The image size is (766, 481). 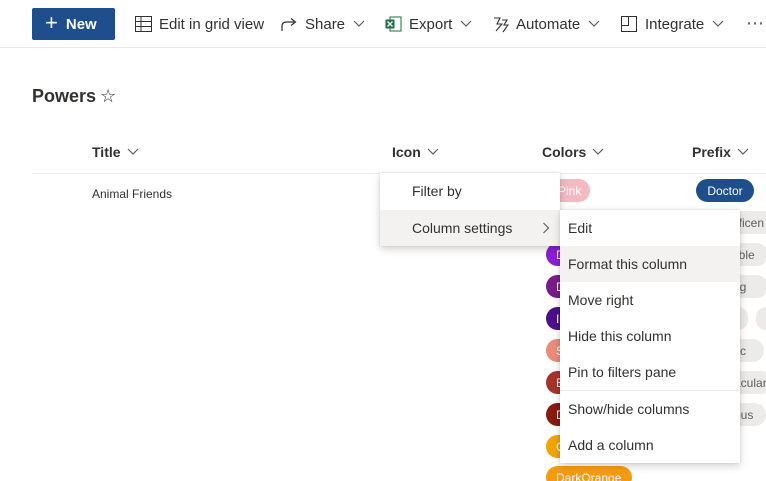 What do you see at coordinates (725, 190) in the screenshot?
I see `prefix-pill: Doctor` at bounding box center [725, 190].